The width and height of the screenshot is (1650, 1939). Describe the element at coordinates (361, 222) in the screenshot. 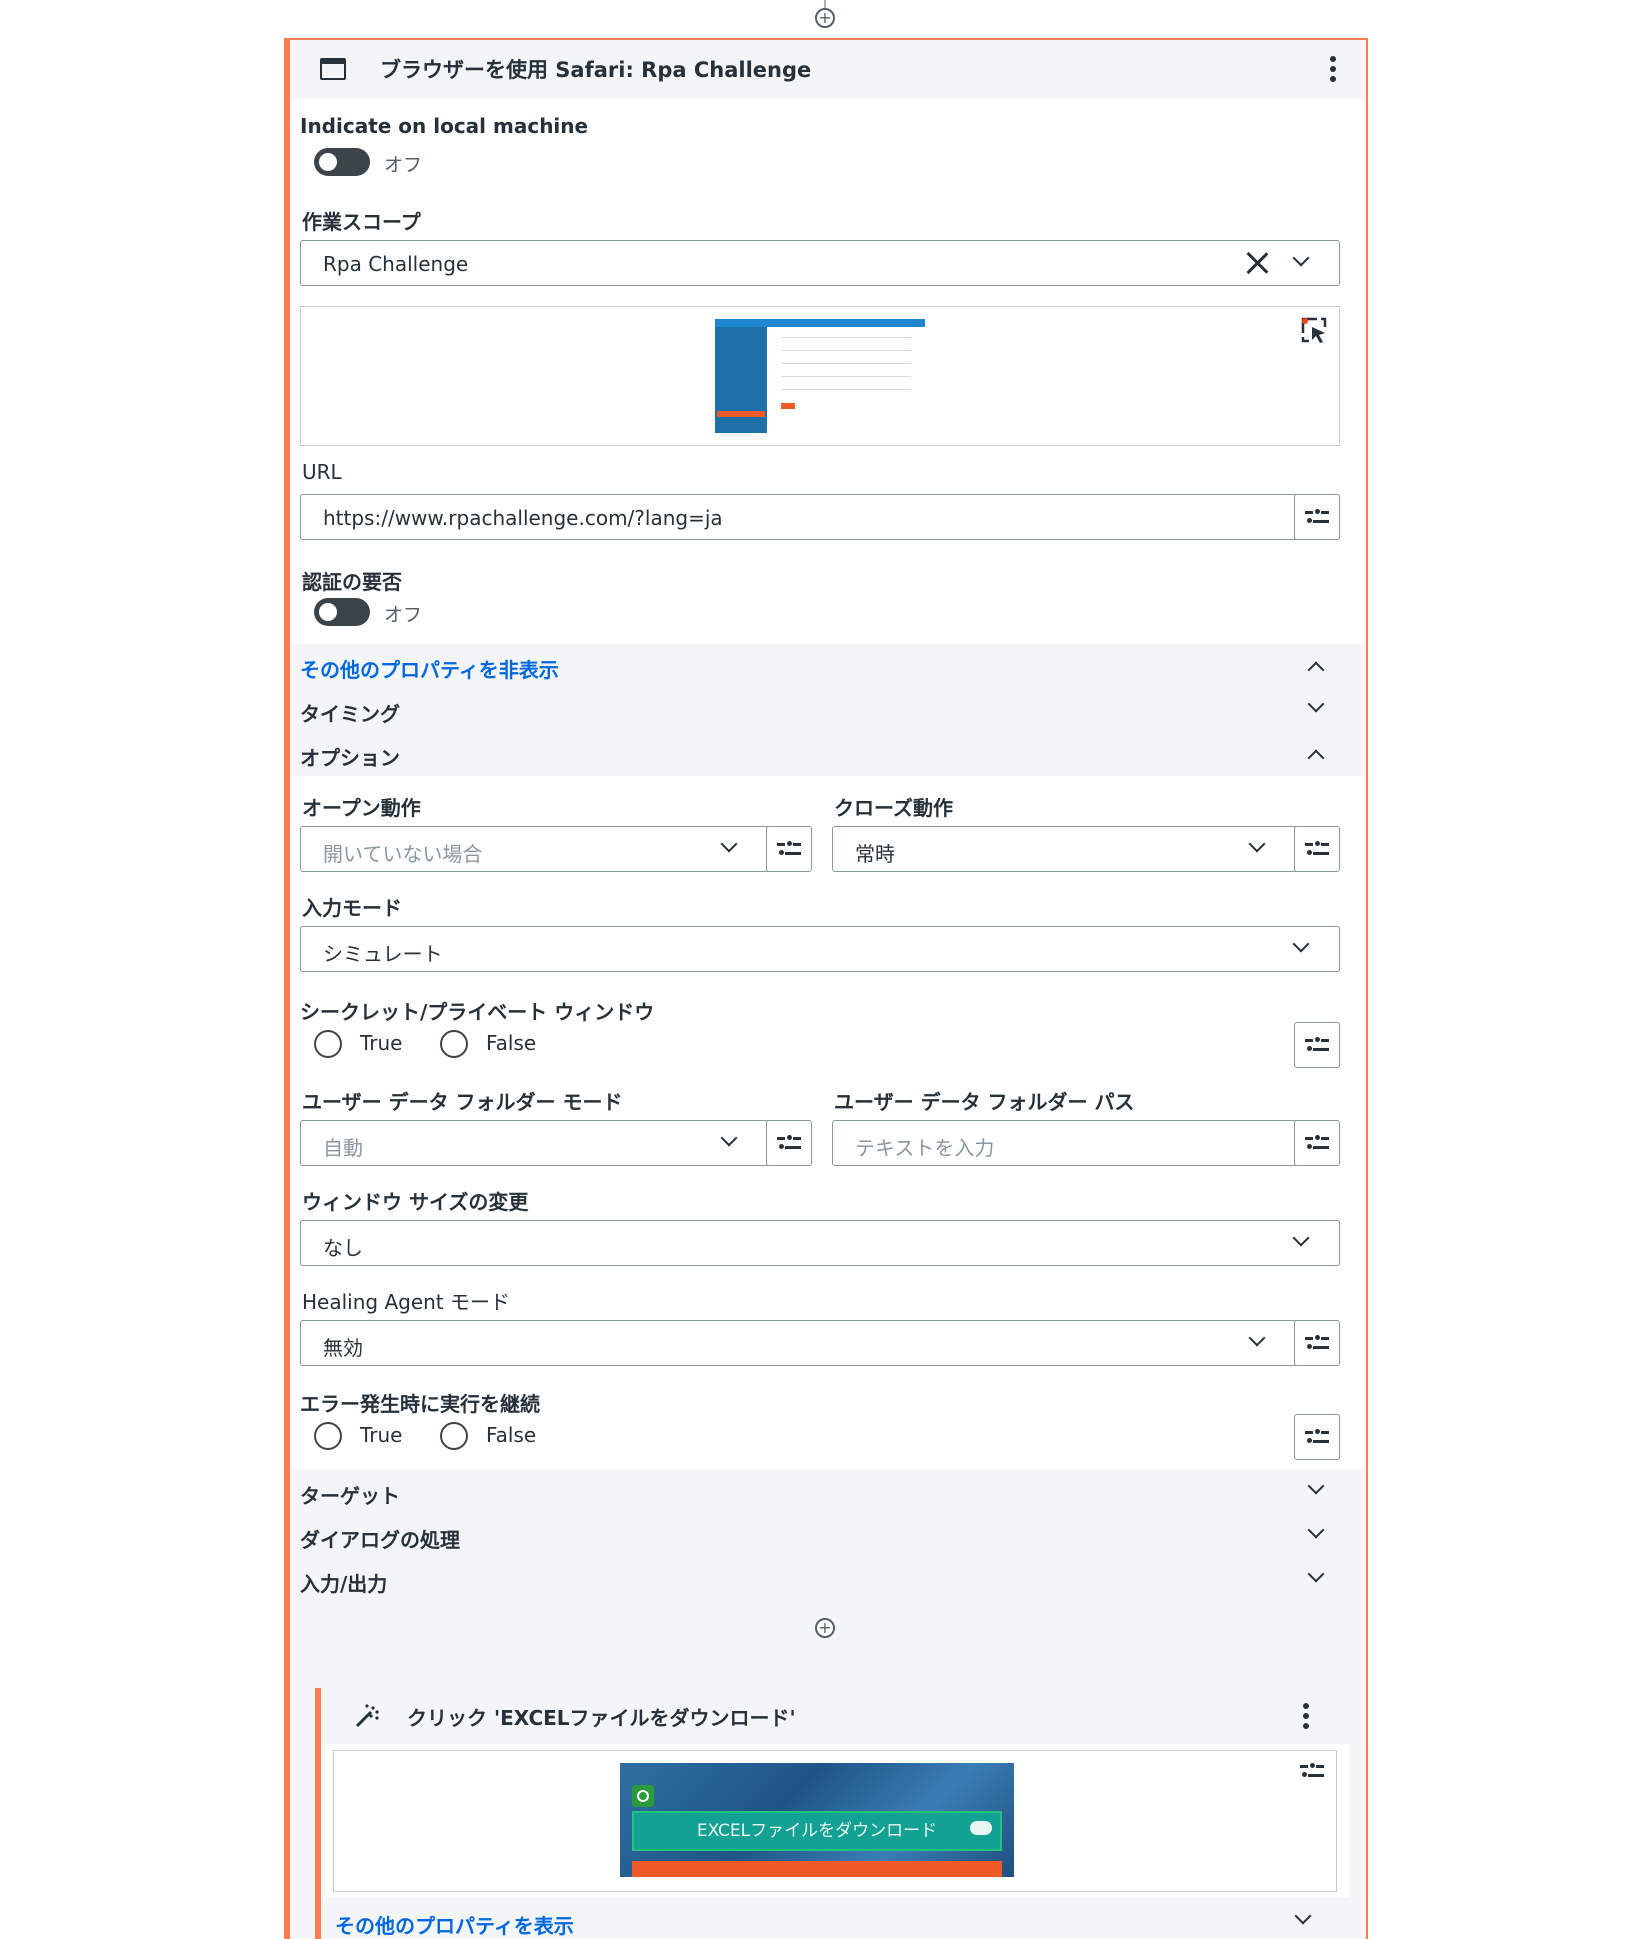

I see `scope-label: 作業スコープ` at that location.